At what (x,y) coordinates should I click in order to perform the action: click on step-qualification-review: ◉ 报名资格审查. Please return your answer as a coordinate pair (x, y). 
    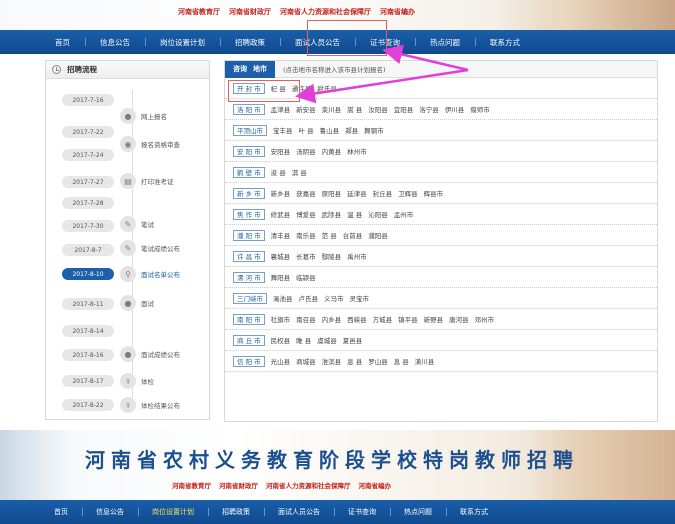
    Looking at the image, I should click on (150, 144).